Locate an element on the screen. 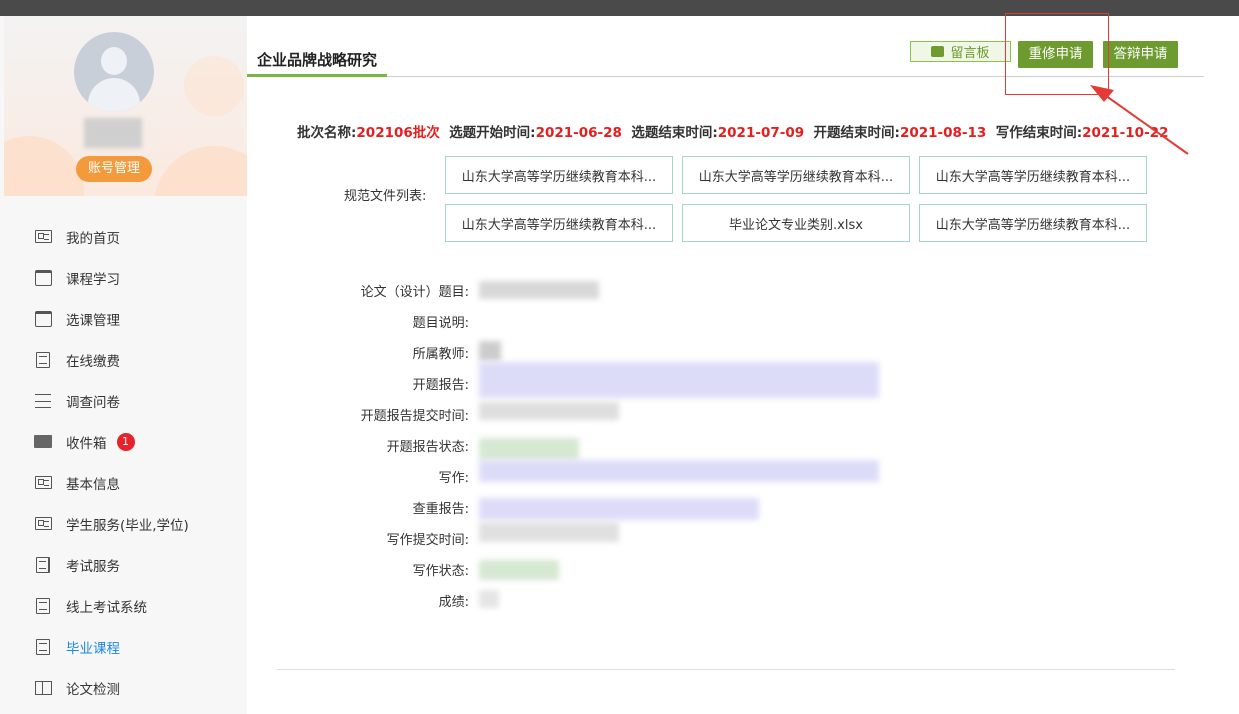 The image size is (1239, 714). sidebar-item-label: 在线缴费 is located at coordinates (93, 361).